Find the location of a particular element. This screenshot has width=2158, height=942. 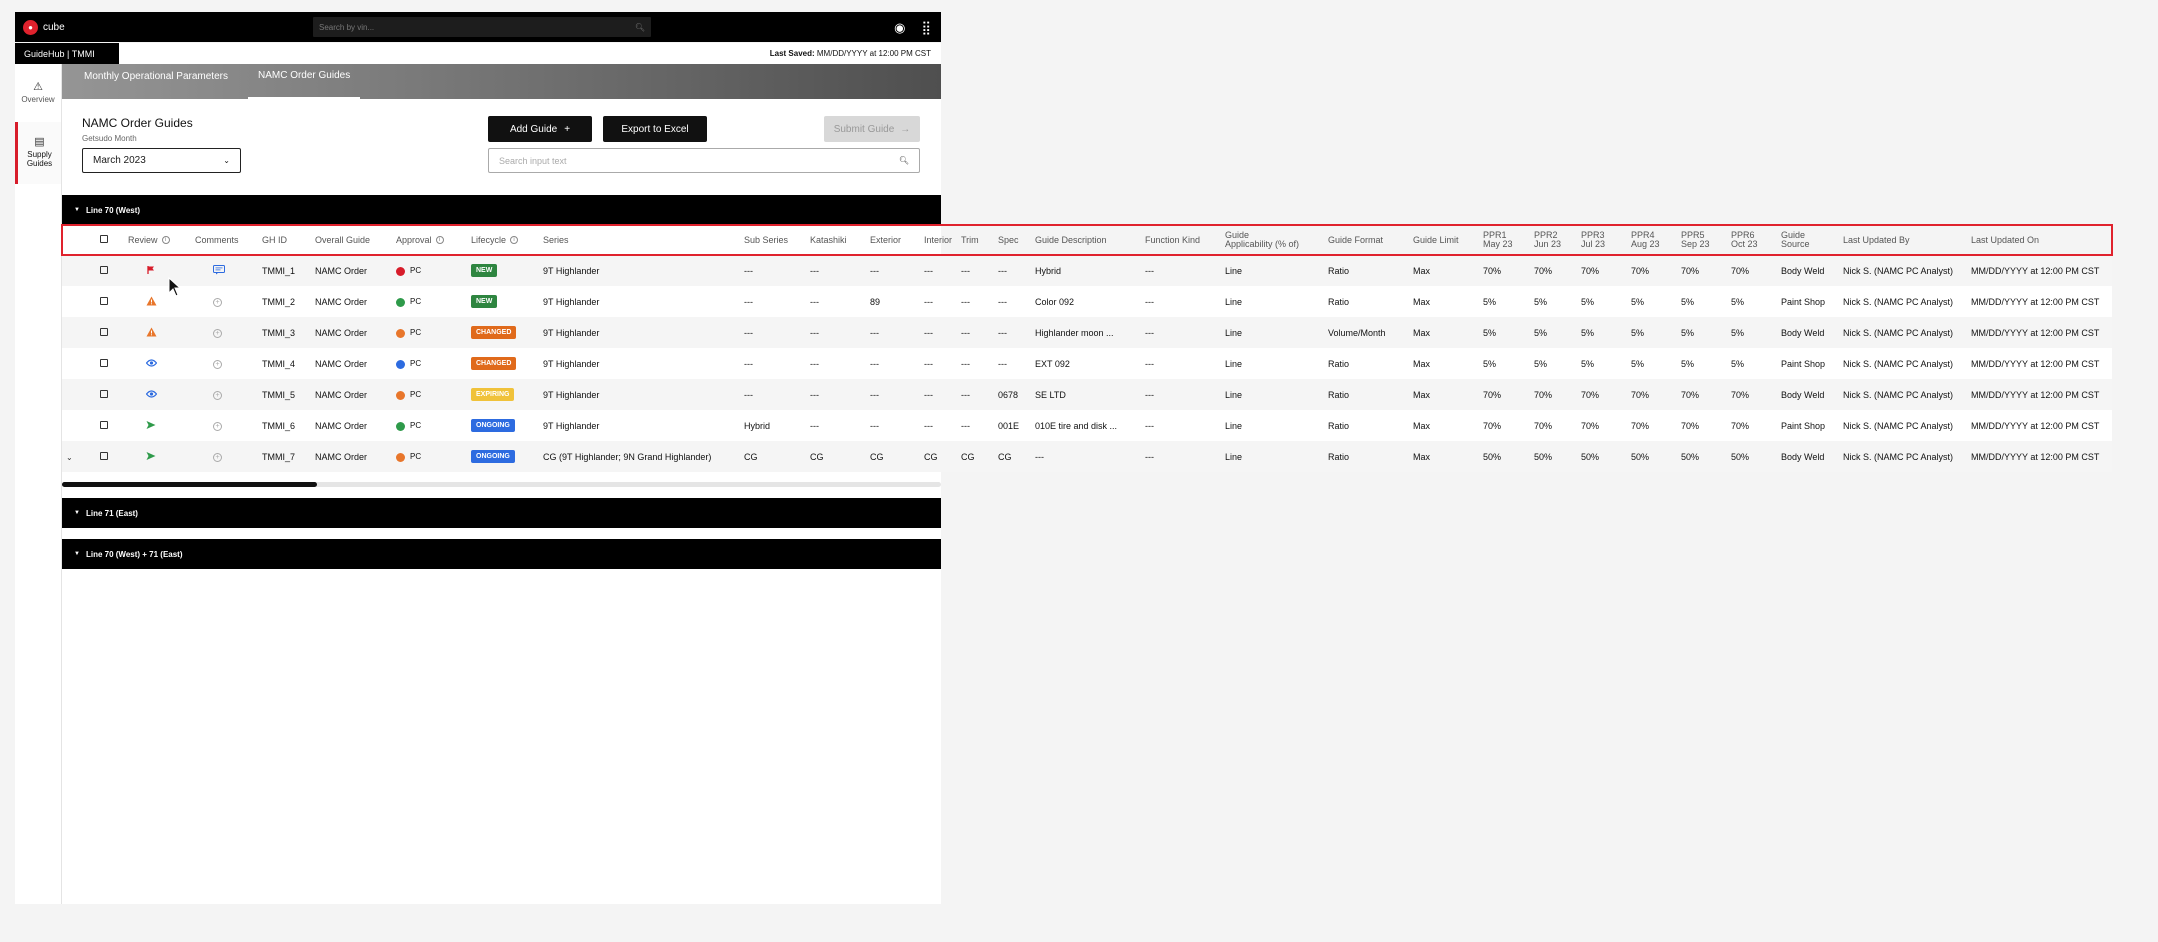

add-guide-button: Add Guide + is located at coordinates (540, 129).